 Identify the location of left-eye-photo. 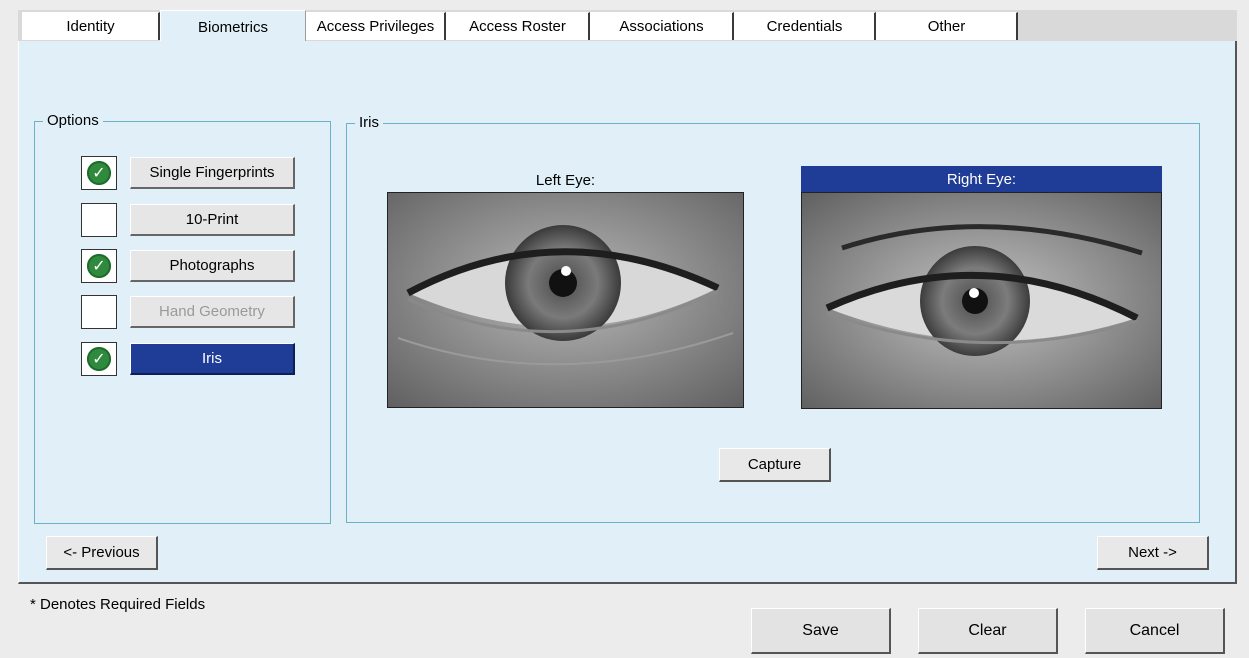
(565, 300).